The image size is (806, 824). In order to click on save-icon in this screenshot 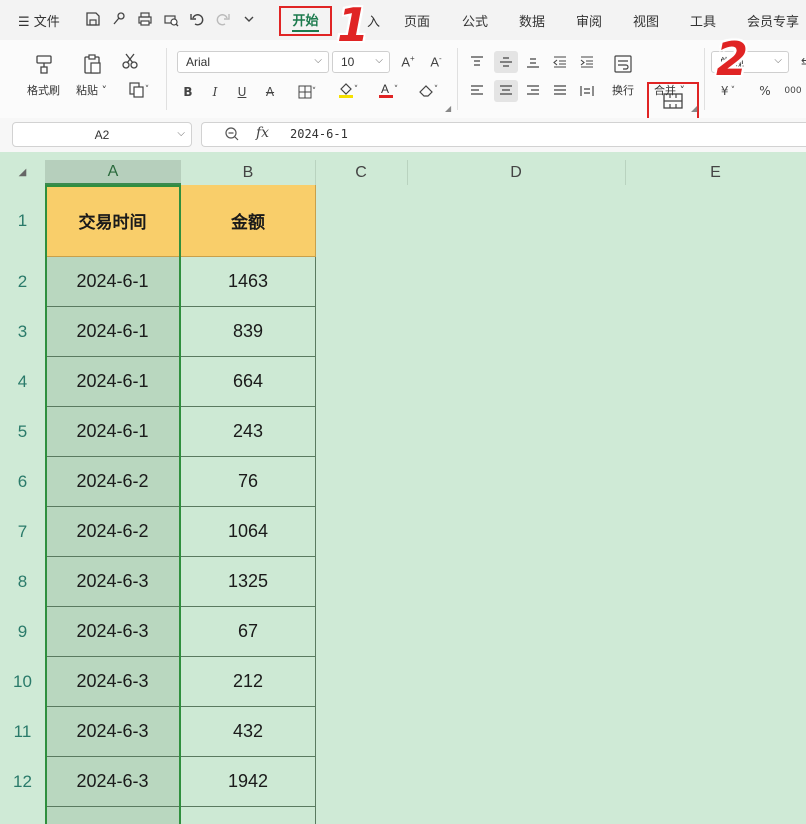, I will do `click(93, 19)`.